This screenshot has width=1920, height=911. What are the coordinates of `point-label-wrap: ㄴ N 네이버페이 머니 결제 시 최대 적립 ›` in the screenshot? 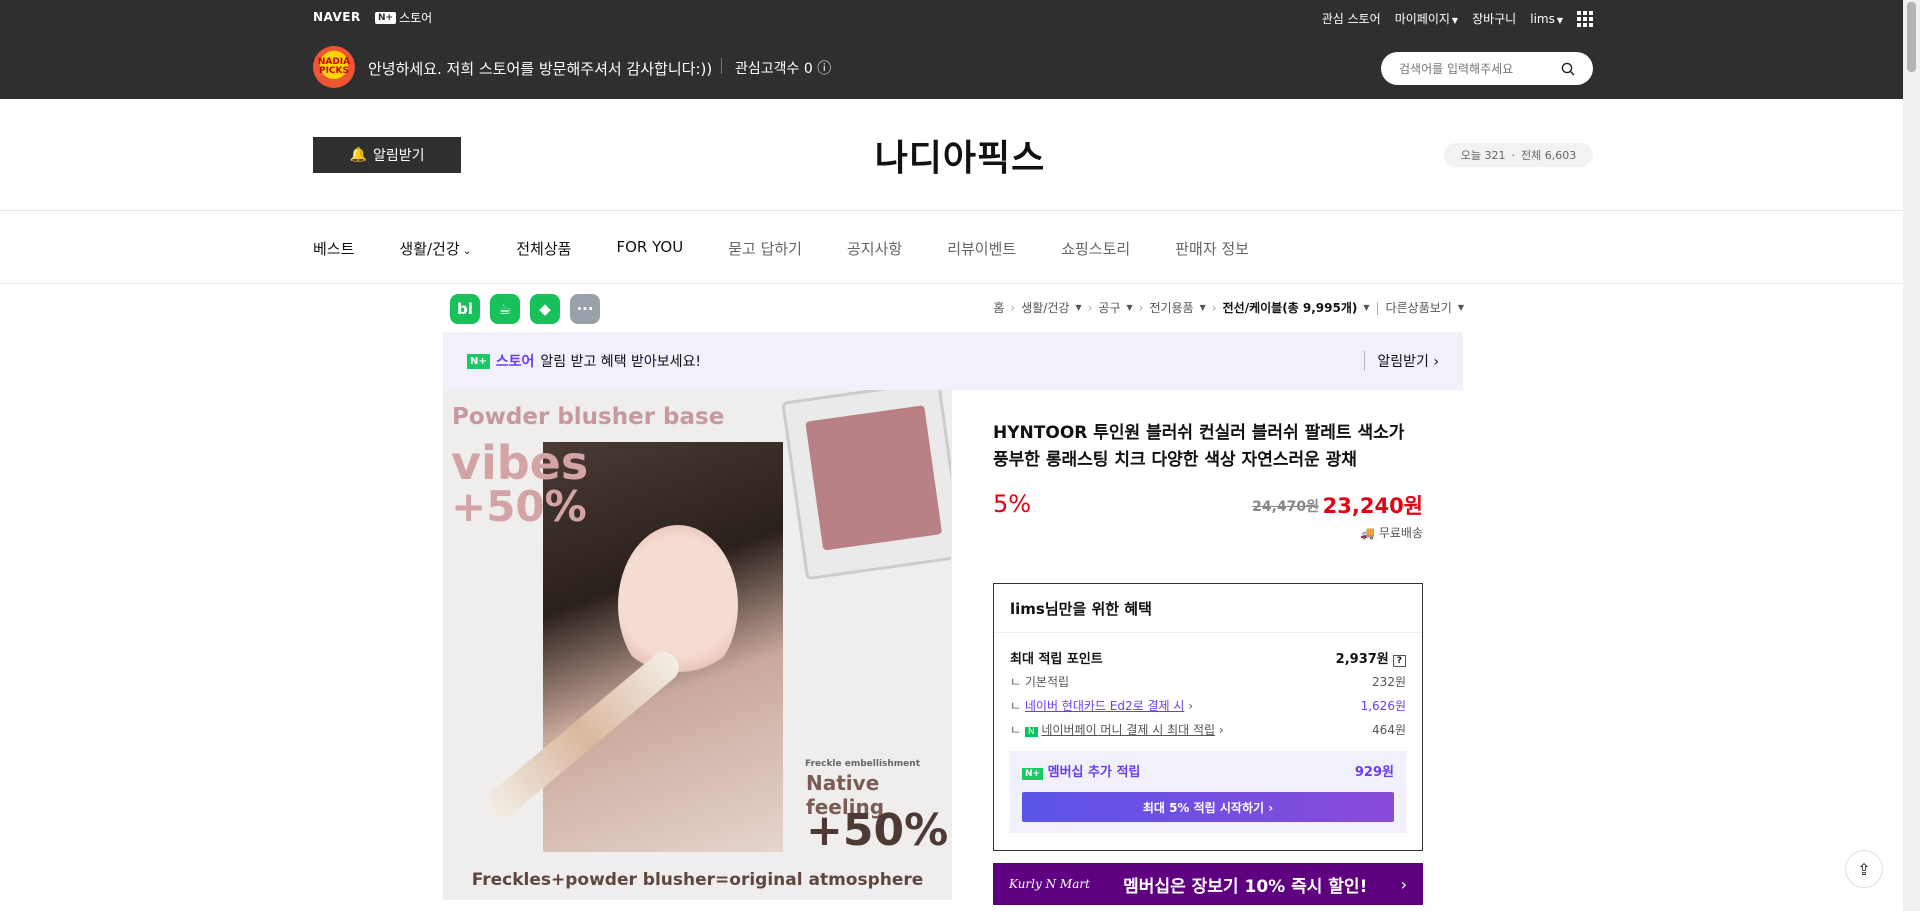 It's located at (1117, 729).